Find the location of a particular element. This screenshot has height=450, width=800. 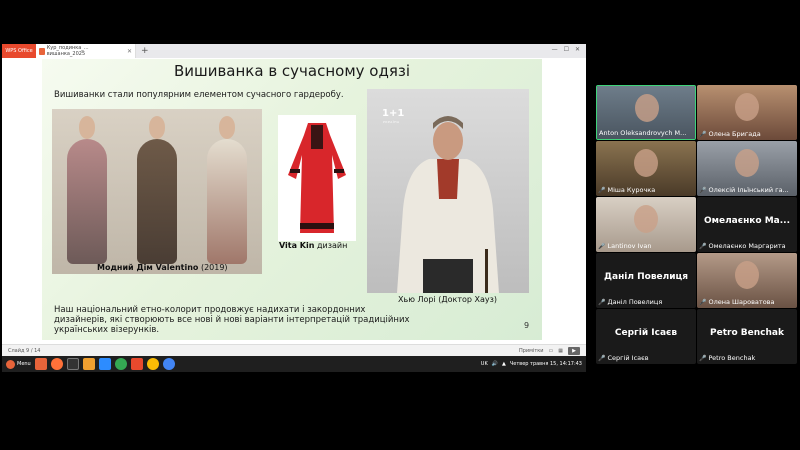

hugh-laurie-photo: 1+1 УКРАЇНА is located at coordinates (448, 191).